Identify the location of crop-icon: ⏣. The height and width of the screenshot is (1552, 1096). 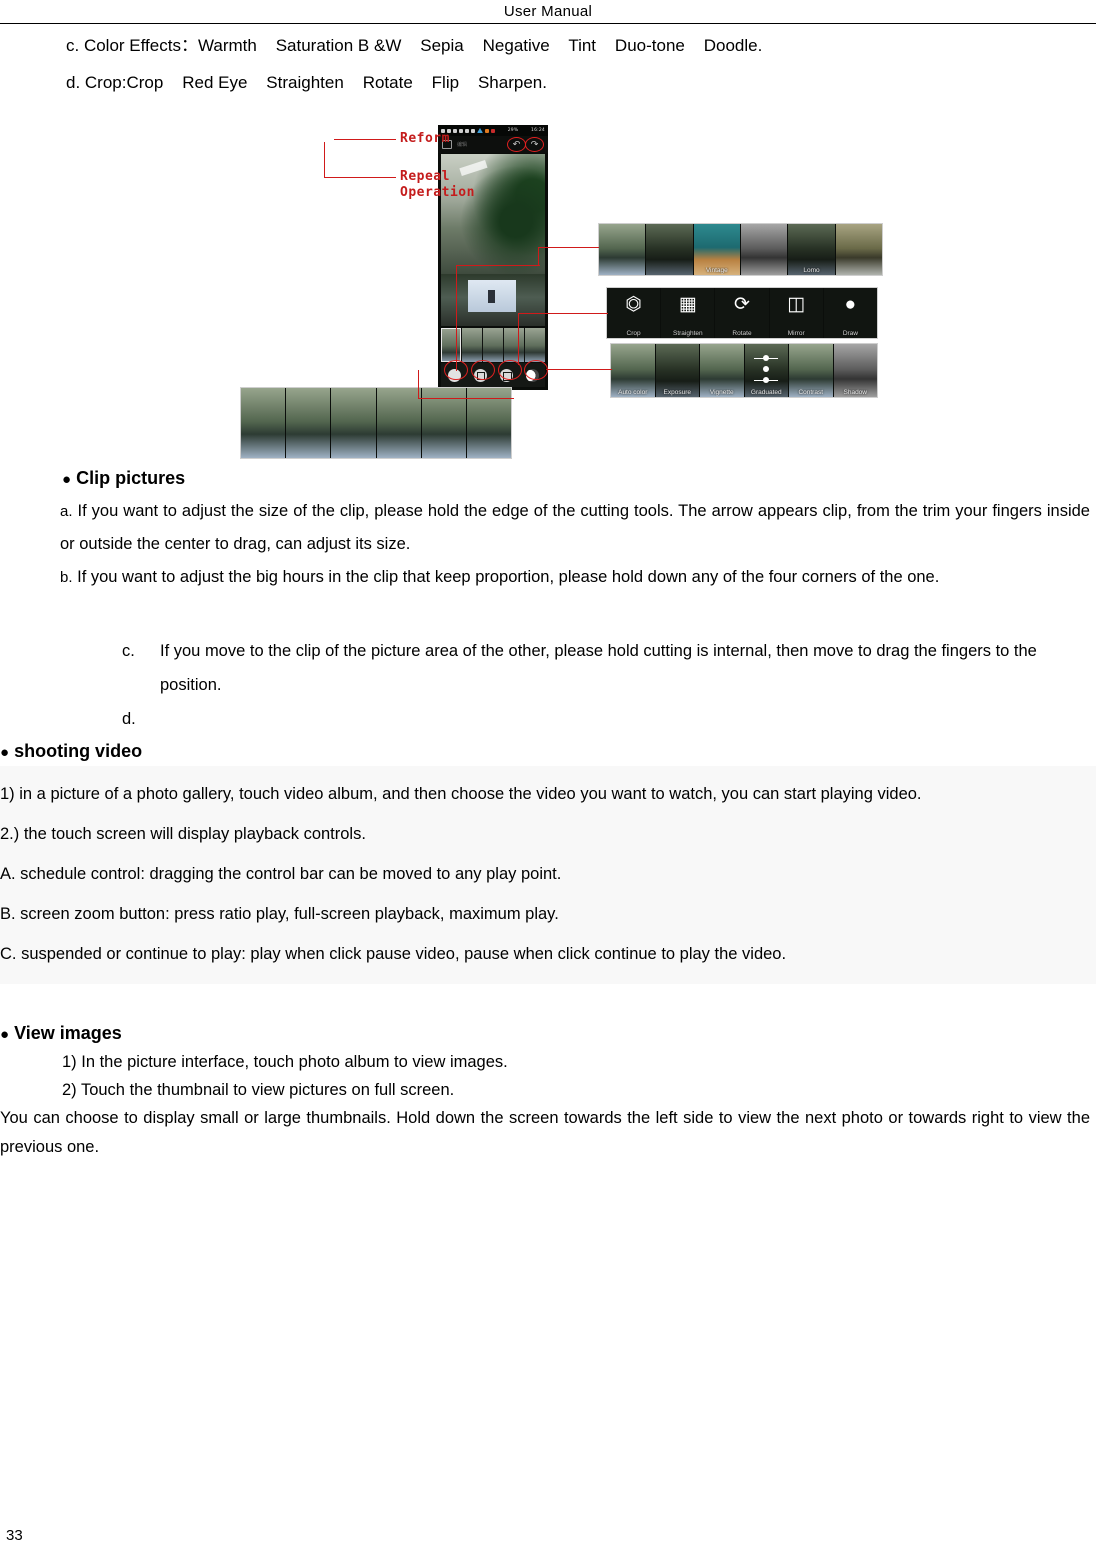
(633, 304).